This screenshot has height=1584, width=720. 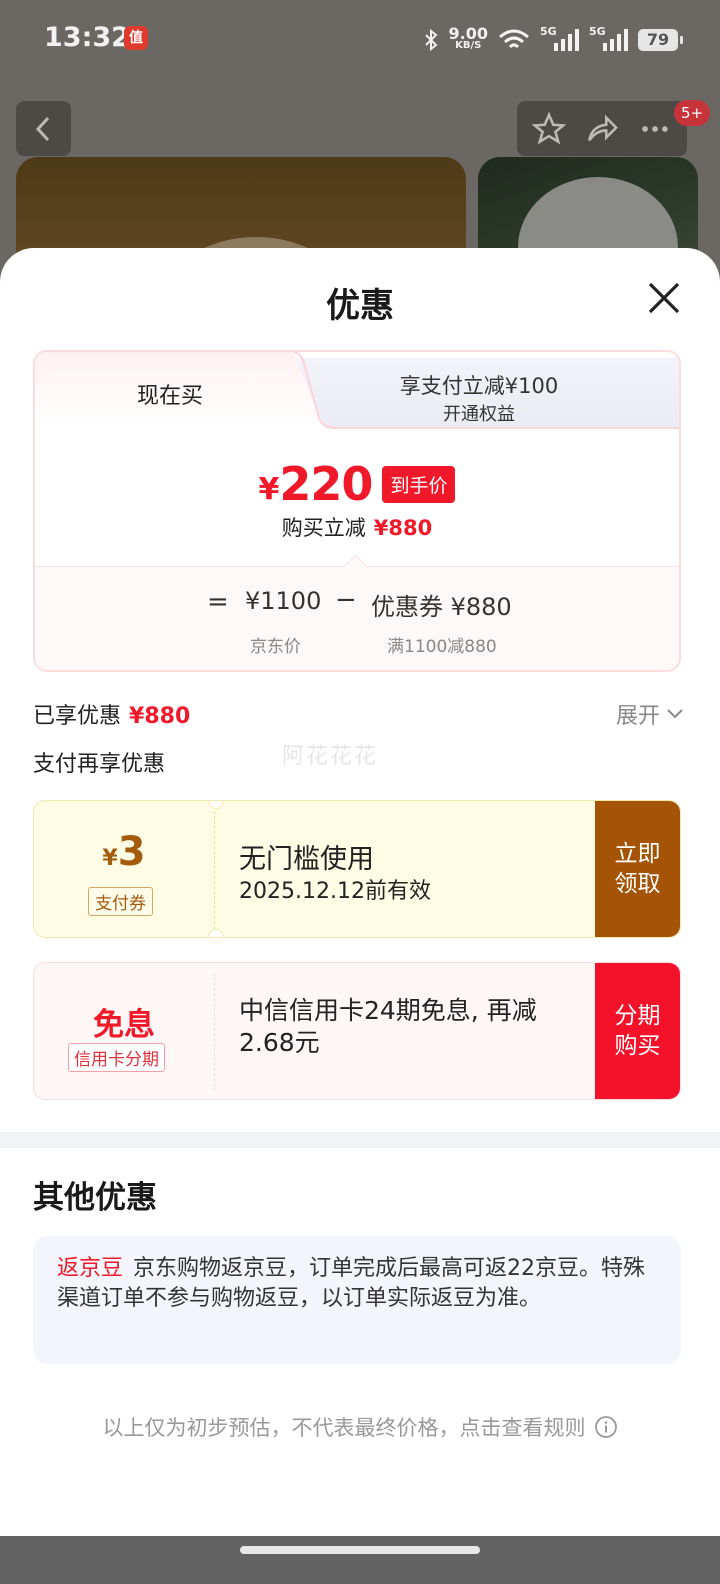 I want to click on net-speed-value: 9.00, so click(x=468, y=33).